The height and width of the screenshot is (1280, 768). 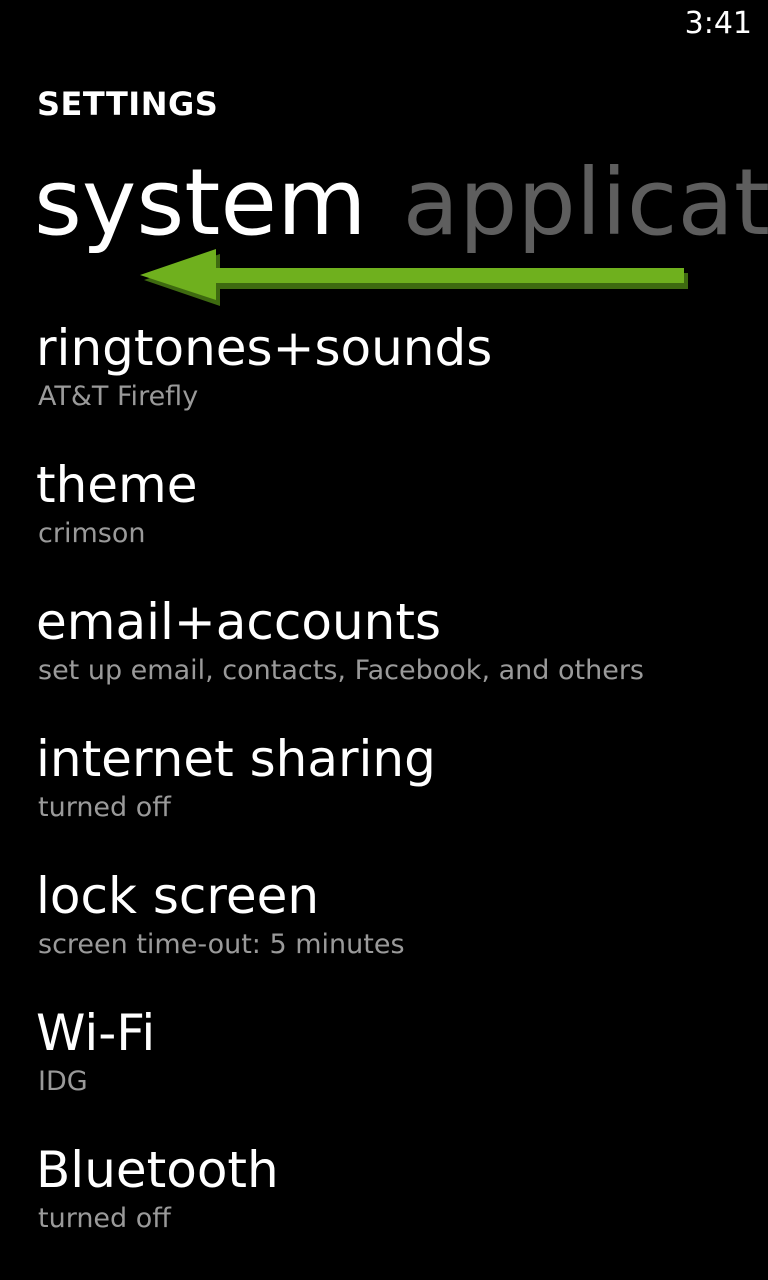 I want to click on tab-system: system, so click(x=200, y=203).